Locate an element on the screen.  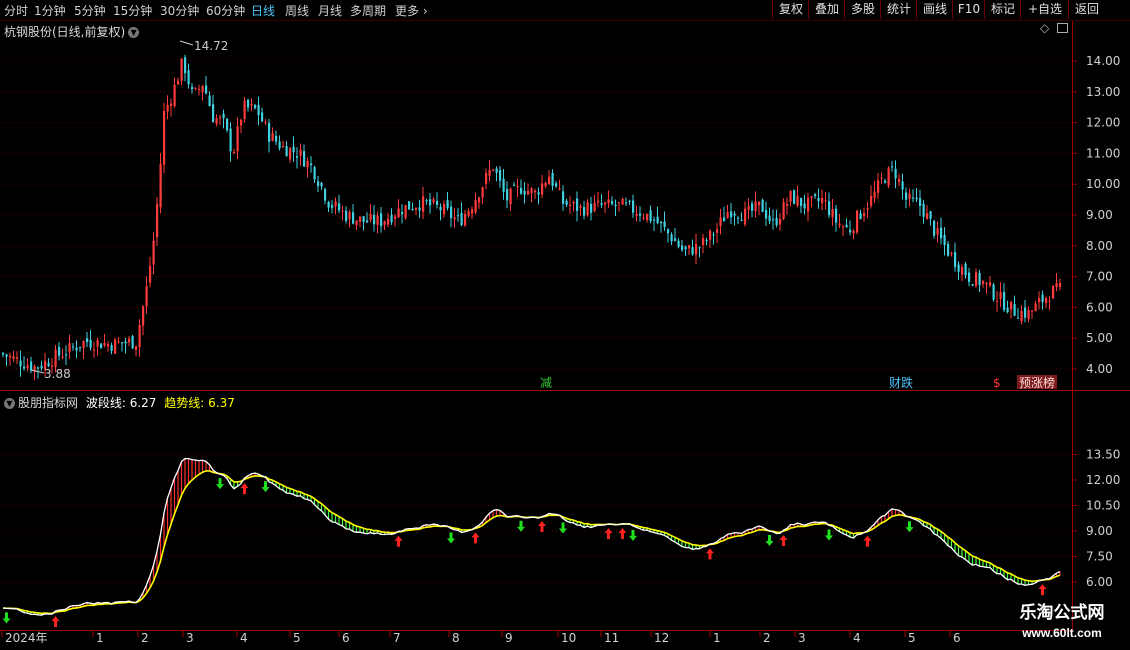
marker-reduce: 减 is located at coordinates (546, 383).